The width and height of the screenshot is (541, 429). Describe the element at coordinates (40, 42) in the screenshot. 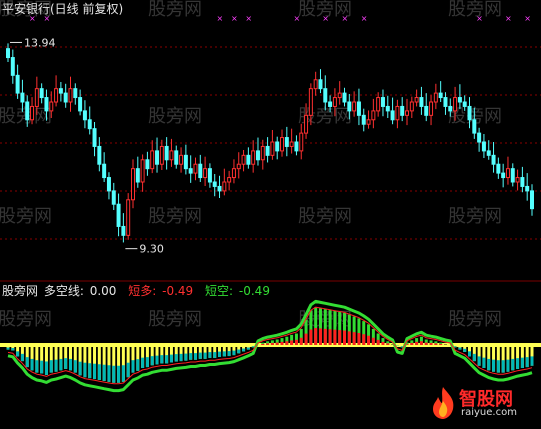

I see `high-label: 13.94` at that location.